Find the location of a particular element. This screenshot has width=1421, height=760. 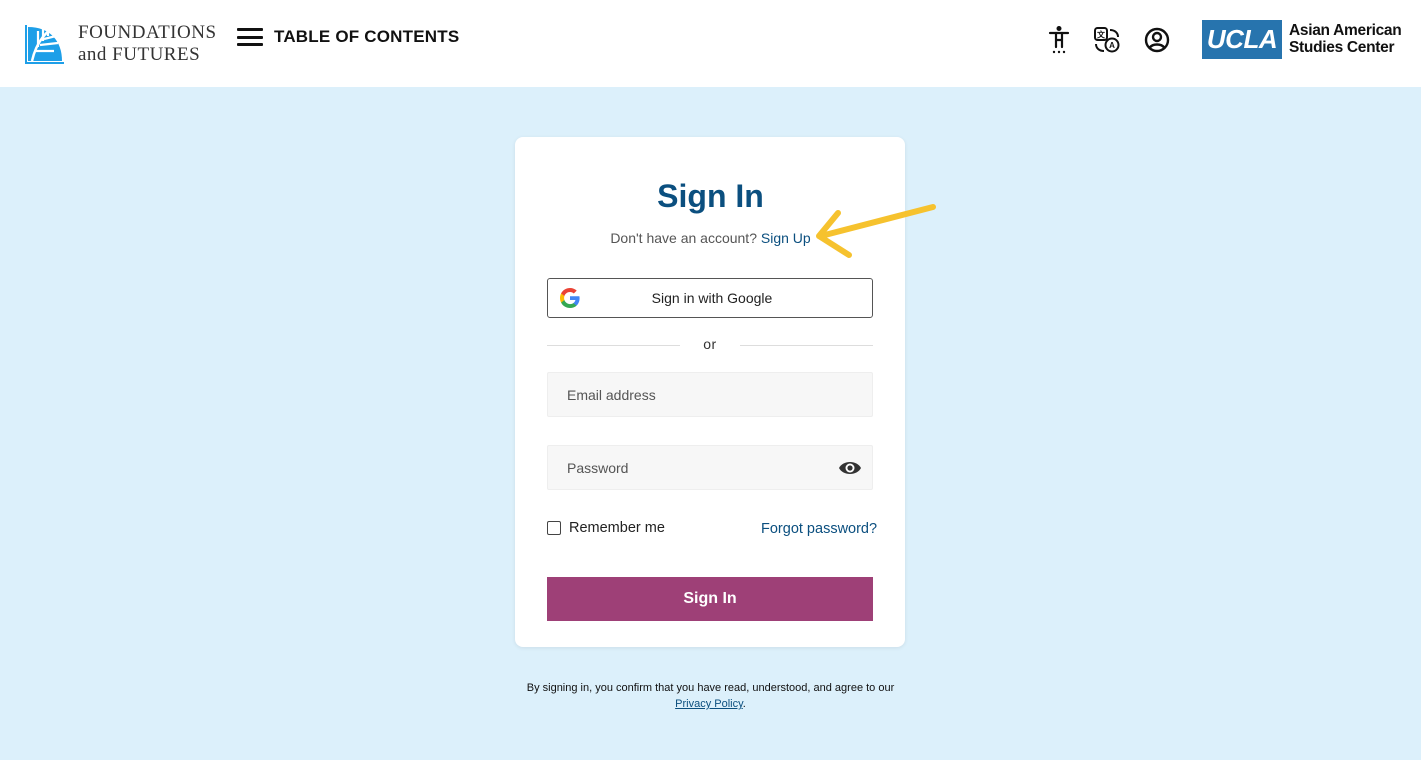

table-of-contents-button: TABLE OF CONTENTS is located at coordinates (348, 37).